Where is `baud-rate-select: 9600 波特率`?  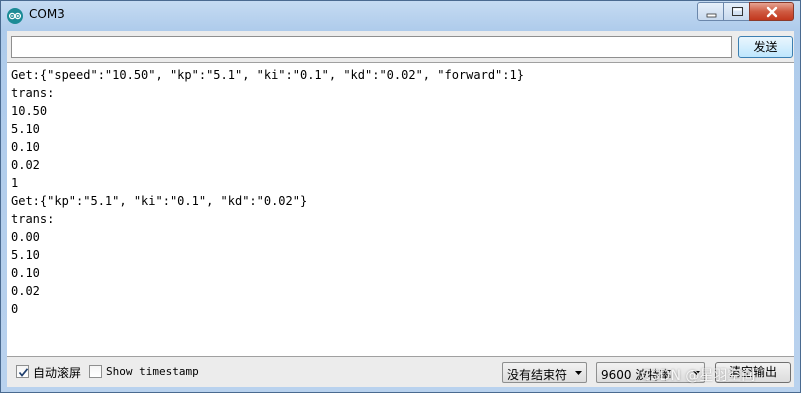
baud-rate-select: 9600 波特率 is located at coordinates (650, 372).